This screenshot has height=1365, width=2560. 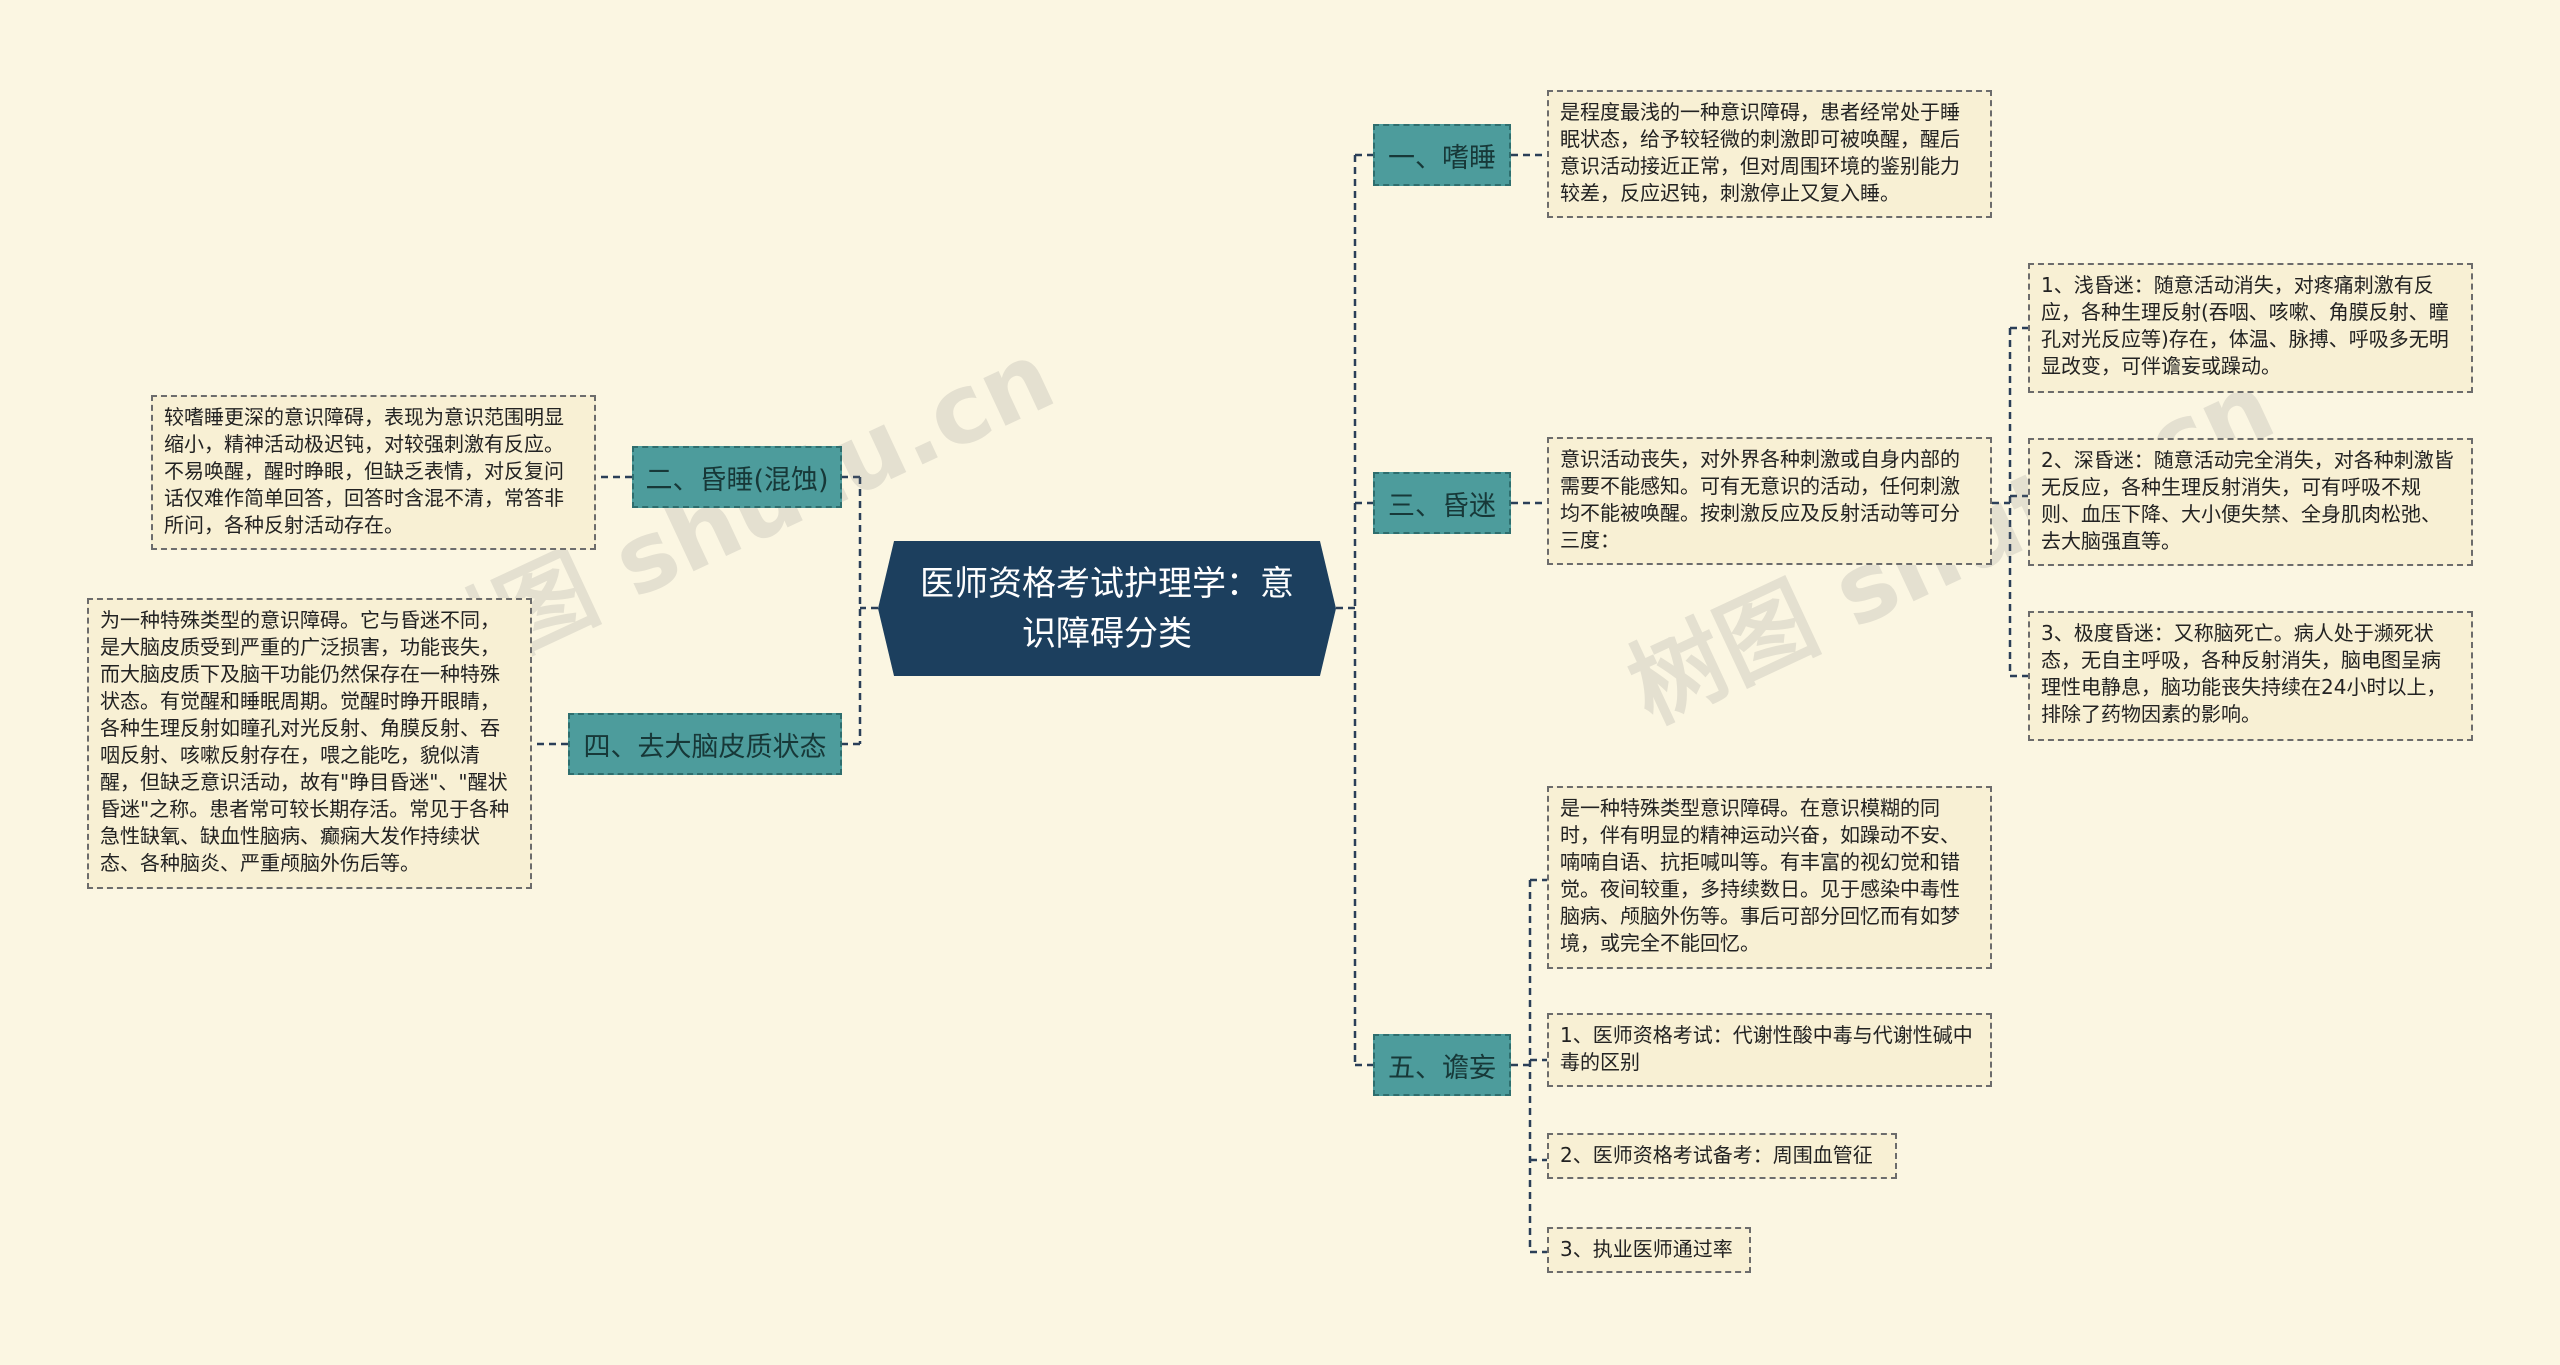 I want to click on leaf-related-link-1: 1、医师资格考试：代谢性酸中毒与代谢性碱中毒的区别, so click(x=1769, y=1050).